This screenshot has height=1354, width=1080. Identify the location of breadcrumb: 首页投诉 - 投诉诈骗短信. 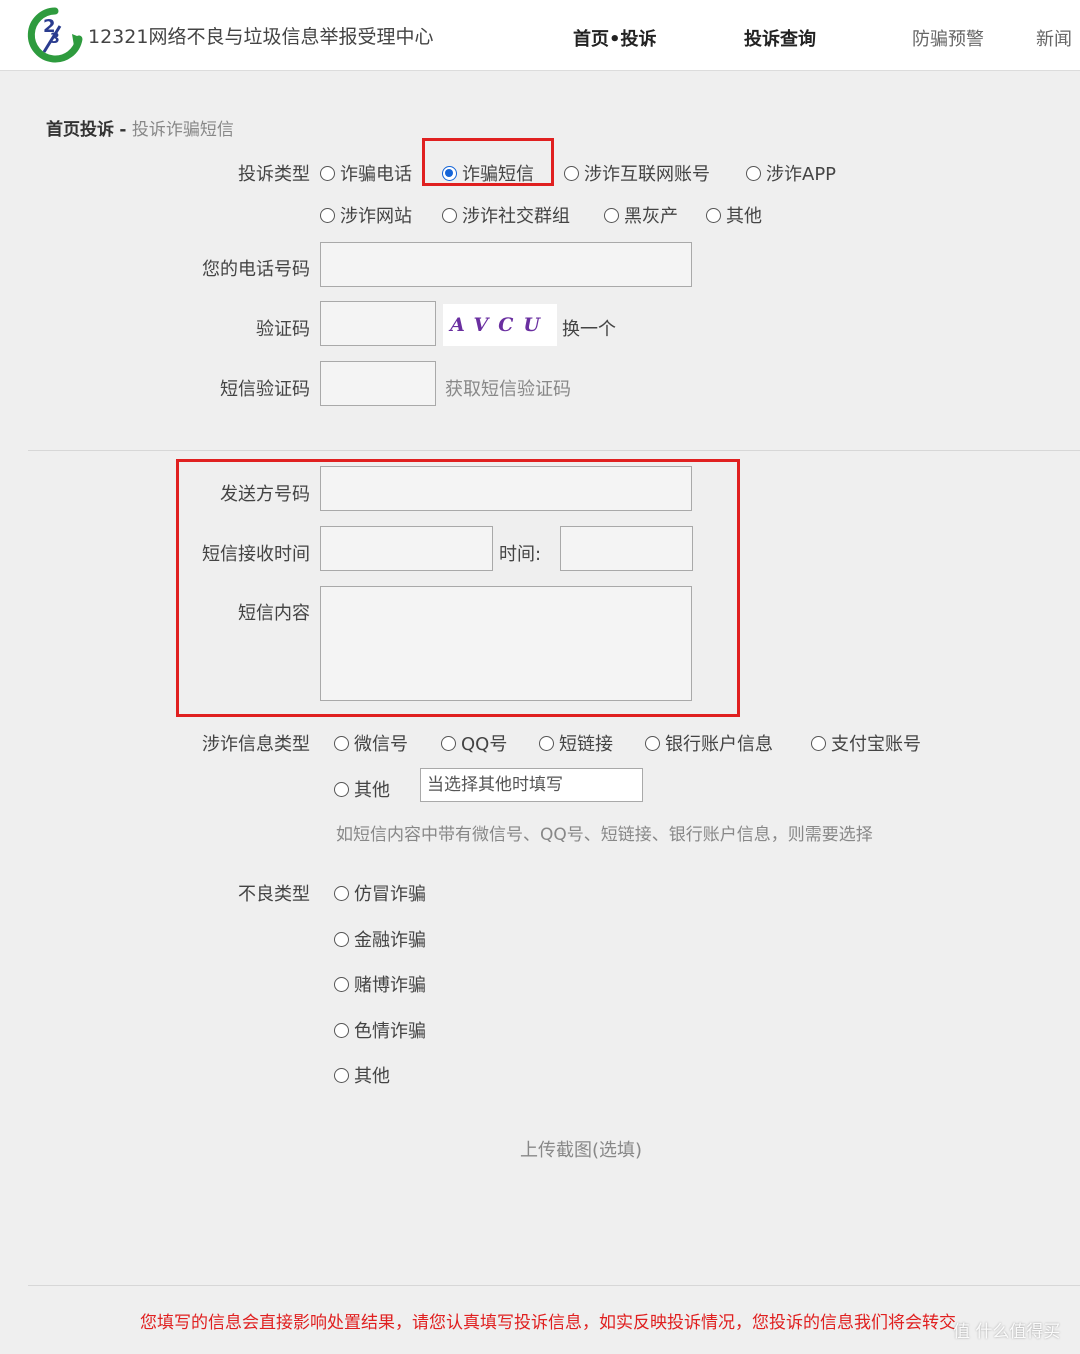
(140, 127).